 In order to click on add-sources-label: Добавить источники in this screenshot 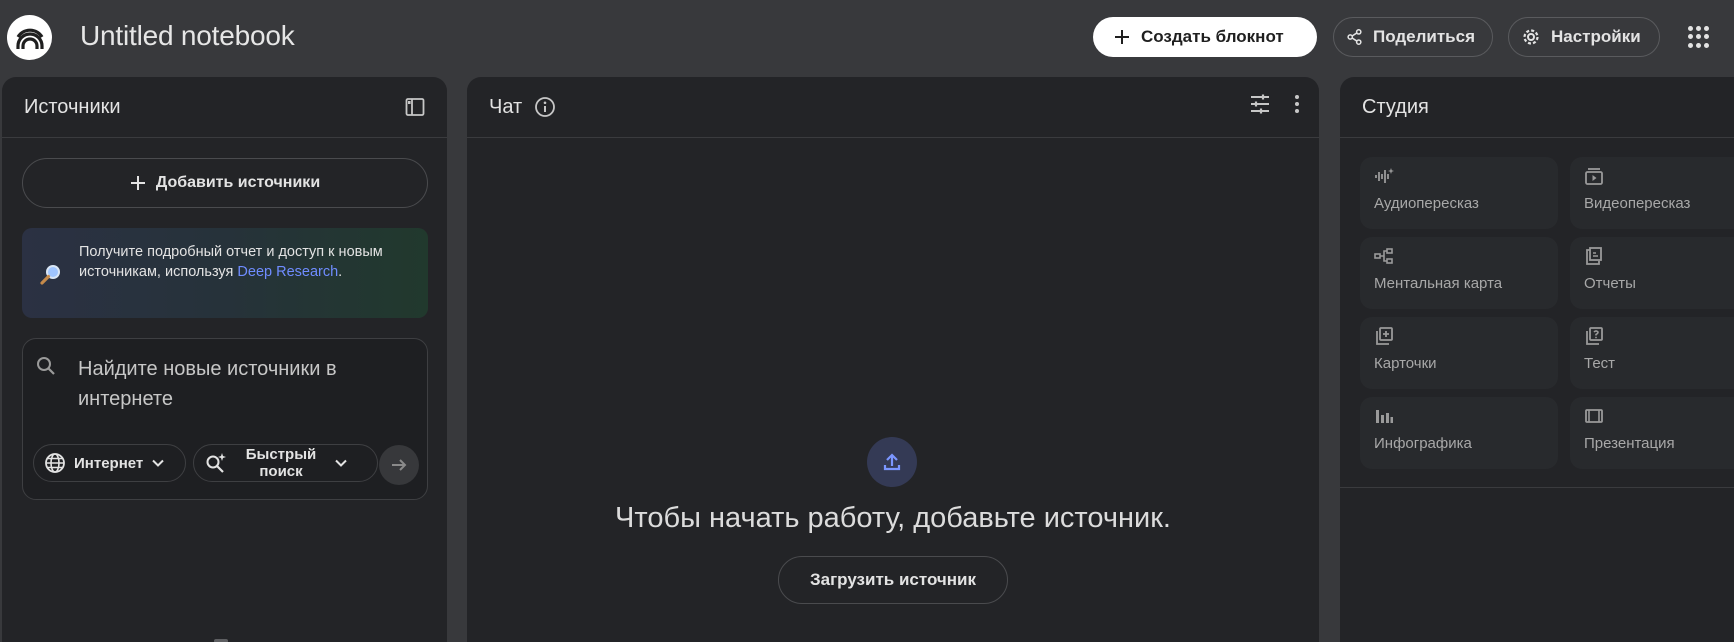, I will do `click(238, 182)`.